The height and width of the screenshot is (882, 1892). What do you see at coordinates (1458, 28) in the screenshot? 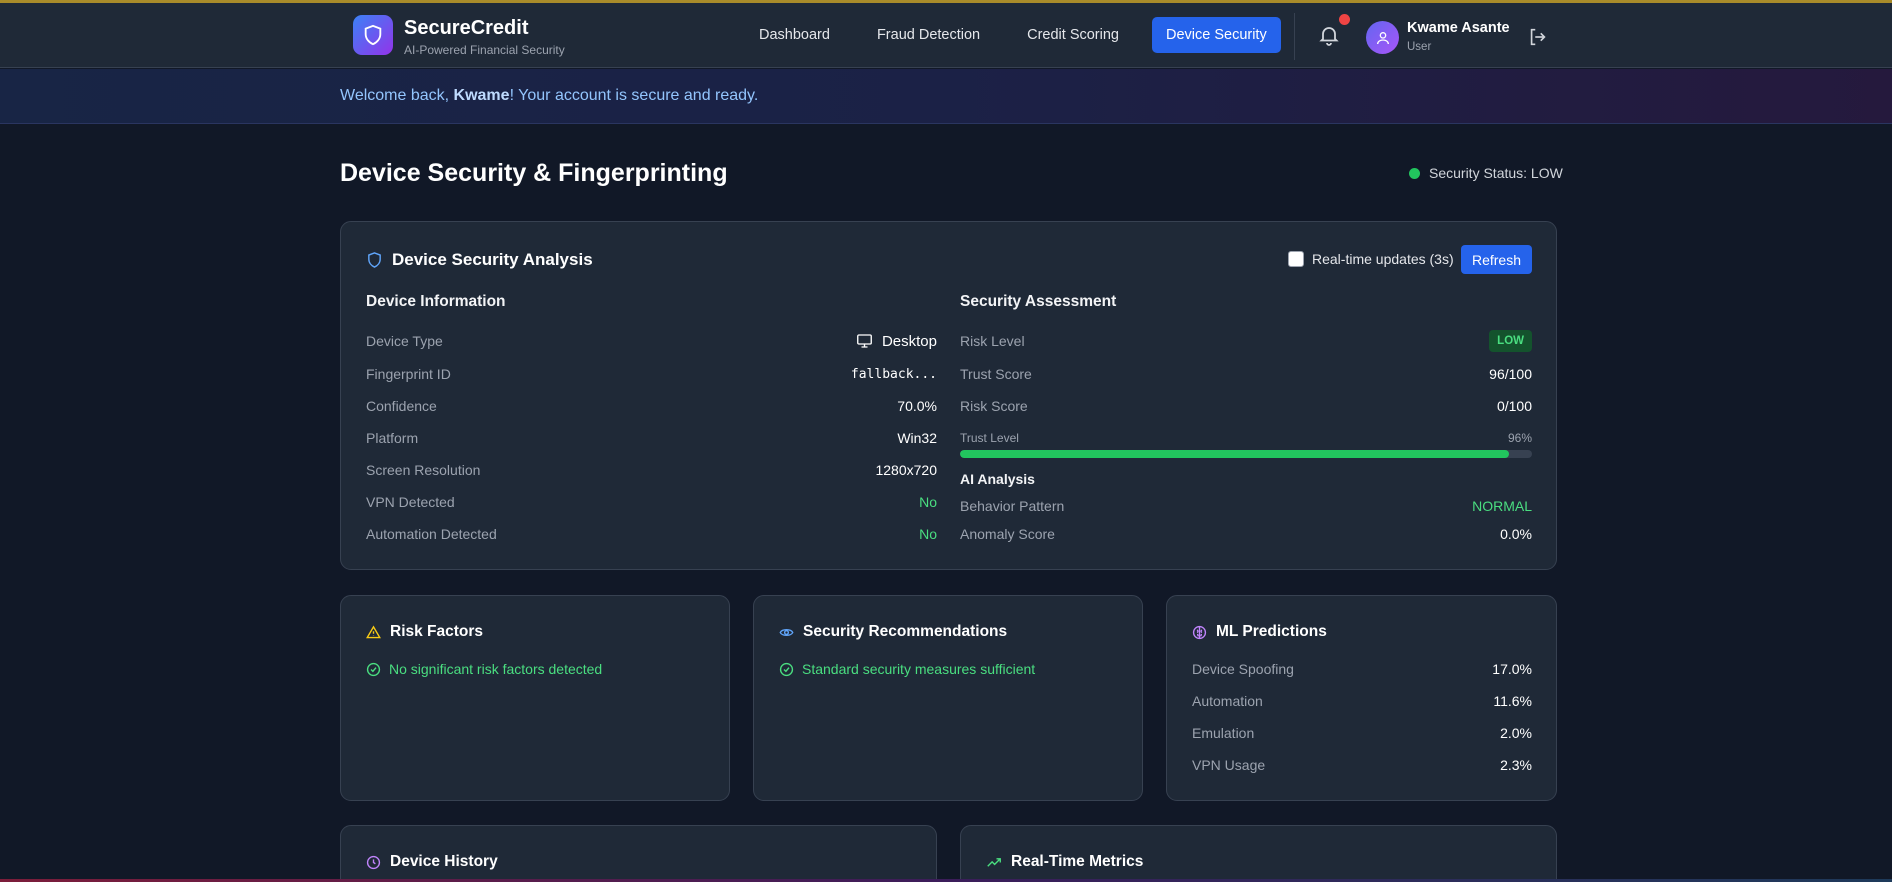
I see `user-name: Kwame Asante` at bounding box center [1458, 28].